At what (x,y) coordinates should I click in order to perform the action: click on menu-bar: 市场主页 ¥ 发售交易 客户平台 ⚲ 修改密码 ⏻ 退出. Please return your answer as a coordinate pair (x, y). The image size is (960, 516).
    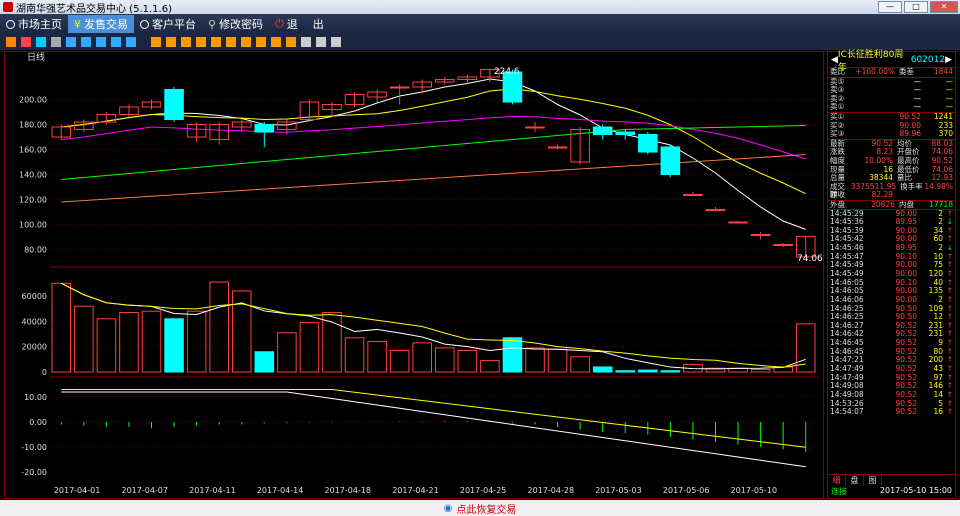
    Looking at the image, I should click on (480, 24).